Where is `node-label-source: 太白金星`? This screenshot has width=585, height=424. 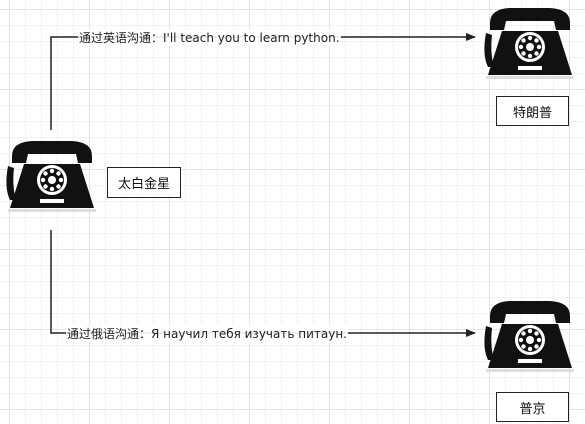 node-label-source: 太白金星 is located at coordinates (144, 182).